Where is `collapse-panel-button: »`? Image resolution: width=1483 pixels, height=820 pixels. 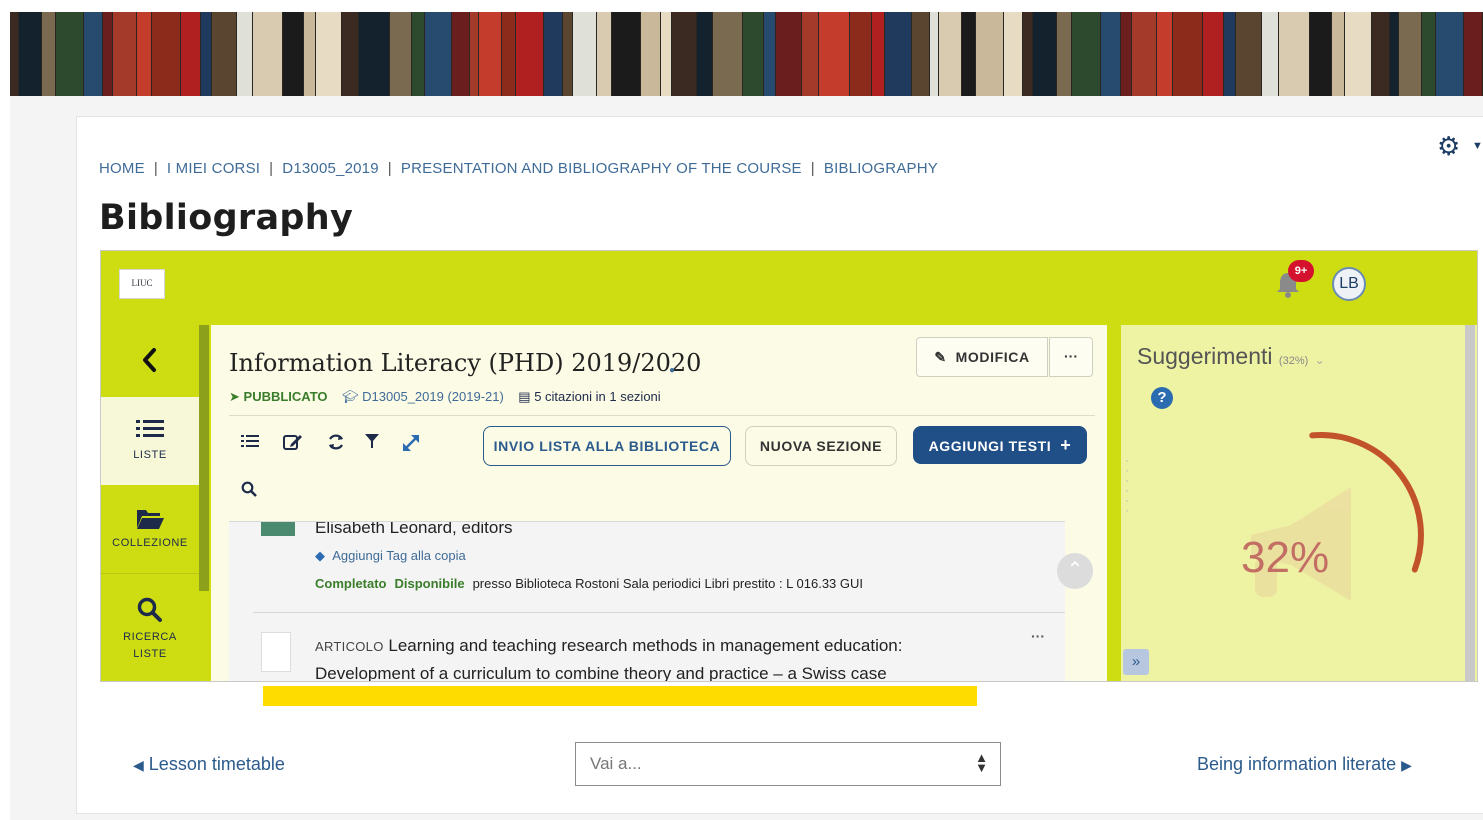 collapse-panel-button: » is located at coordinates (1136, 662).